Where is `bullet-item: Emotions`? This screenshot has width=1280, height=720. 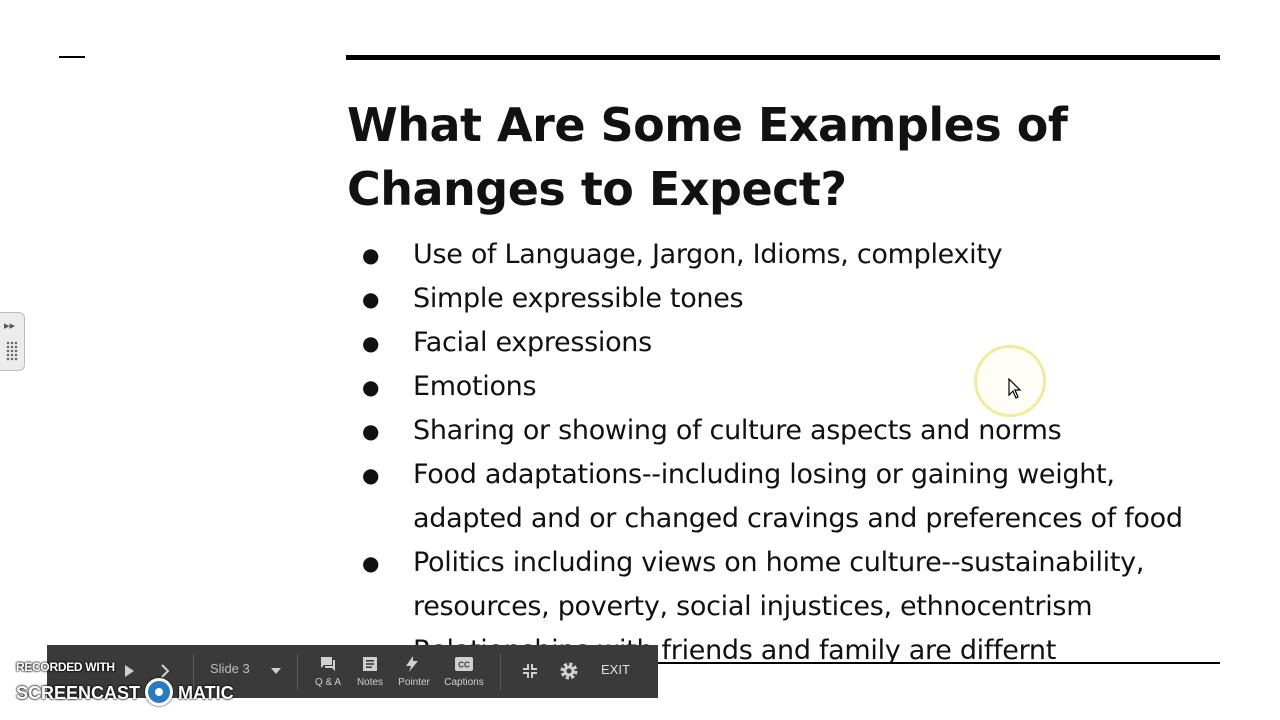
bullet-item: Emotions is located at coordinates (790, 387).